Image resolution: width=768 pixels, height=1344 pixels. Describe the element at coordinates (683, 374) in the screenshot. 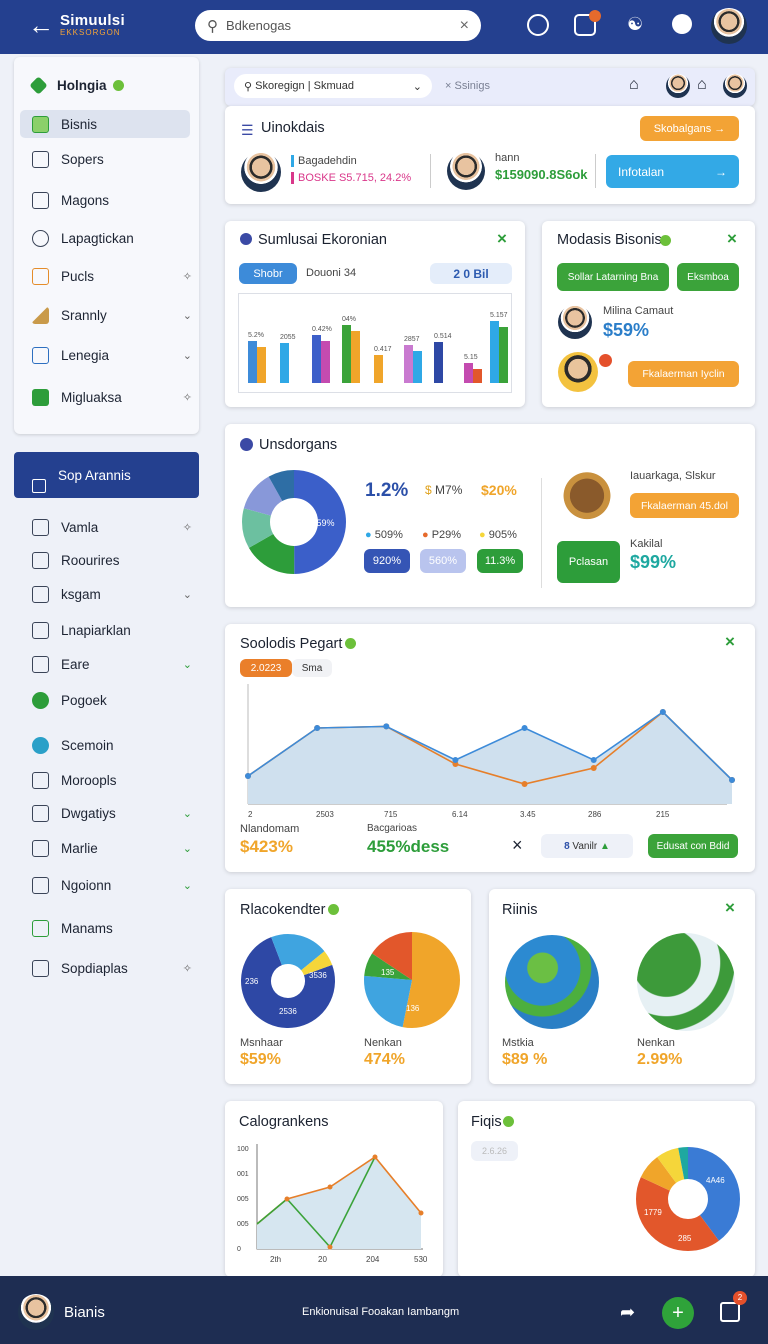

I see `model-button-3: Fkalaerman Iyclin` at that location.